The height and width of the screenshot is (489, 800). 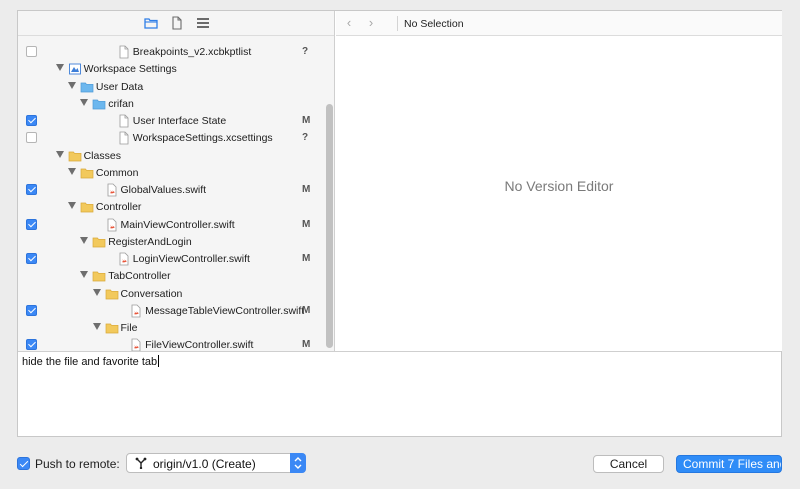 I want to click on tree-row: Common, so click(x=170, y=173).